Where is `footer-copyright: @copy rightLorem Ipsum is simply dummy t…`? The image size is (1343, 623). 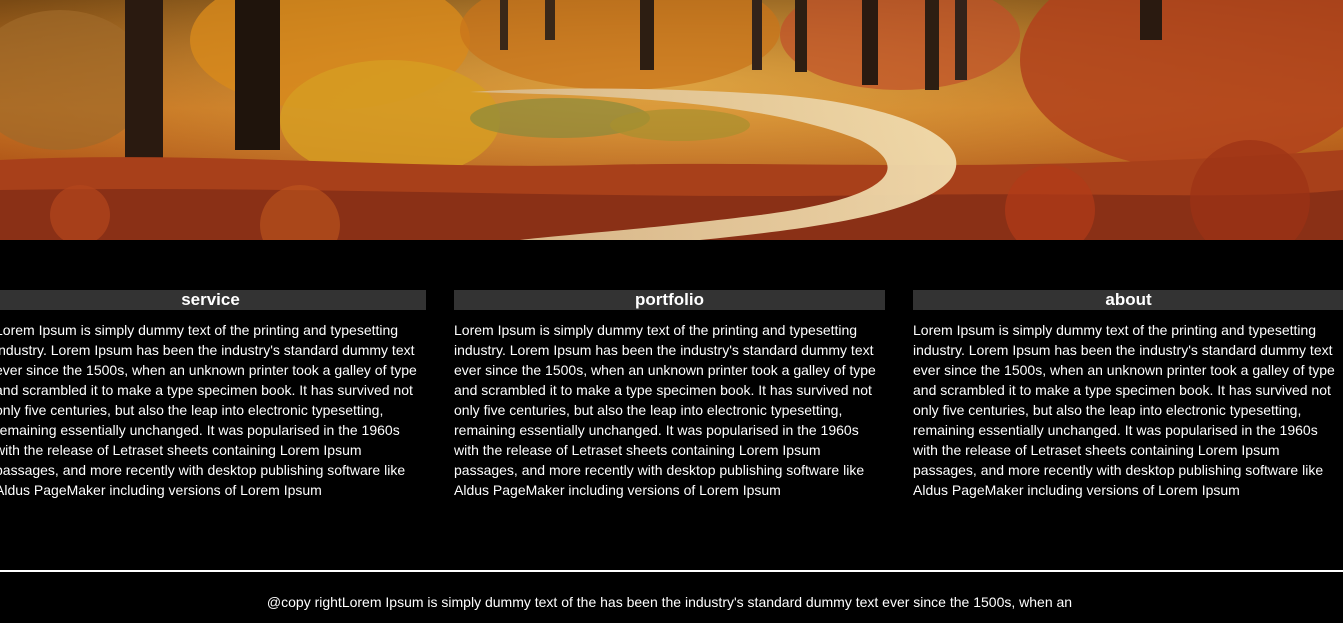
footer-copyright: @copy rightLorem Ipsum is simply dummy t… is located at coordinates (669, 602).